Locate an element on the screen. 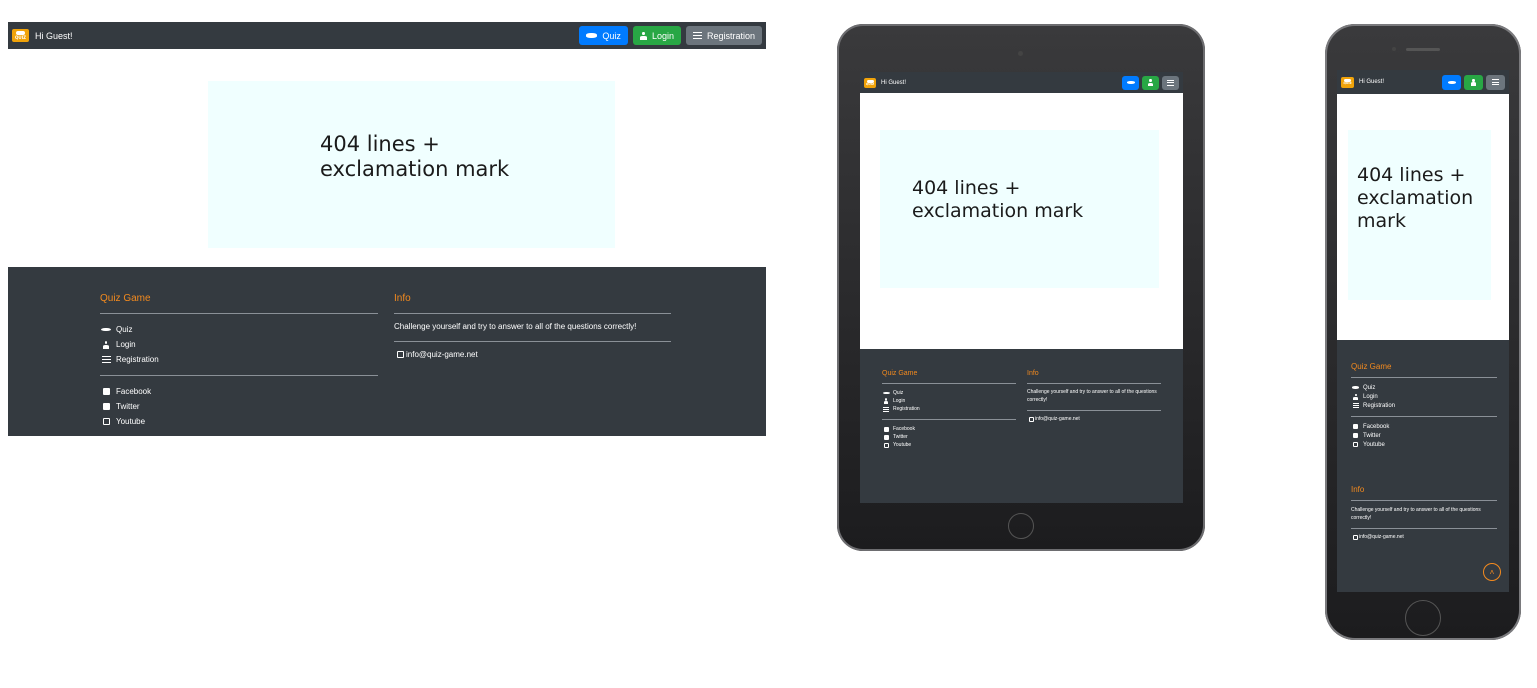 Image resolution: width=1537 pixels, height=688 pixels. login-button: Login is located at coordinates (656, 35).